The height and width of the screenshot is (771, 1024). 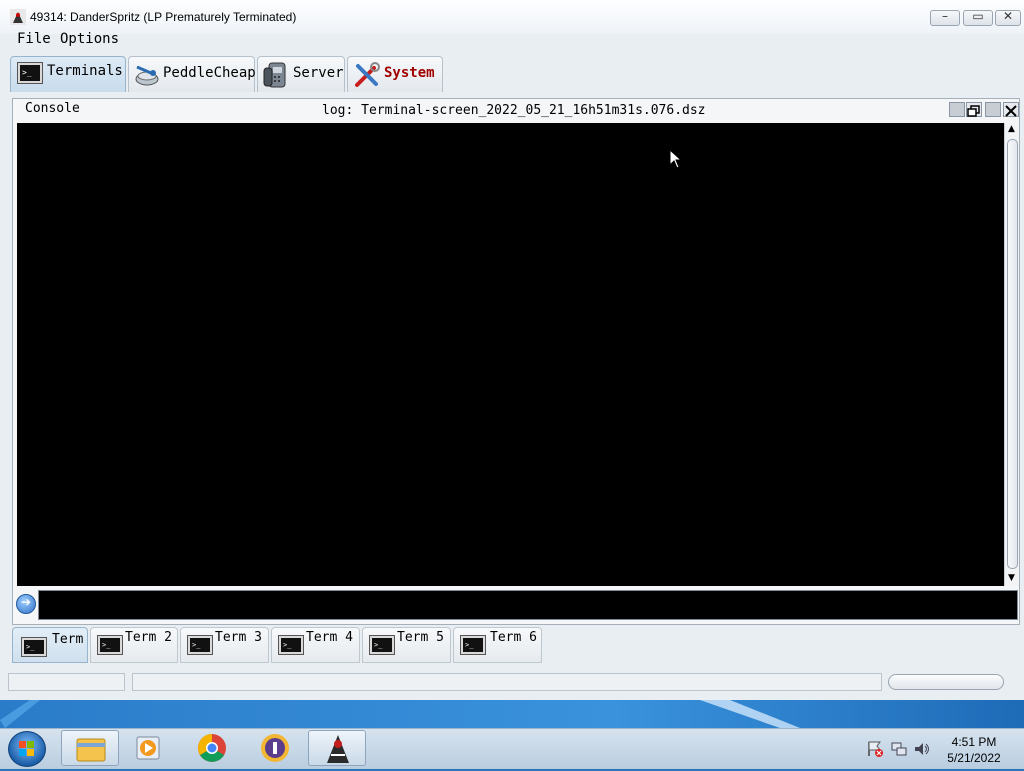 I want to click on command-arrow-icon: ➔, so click(x=26, y=604).